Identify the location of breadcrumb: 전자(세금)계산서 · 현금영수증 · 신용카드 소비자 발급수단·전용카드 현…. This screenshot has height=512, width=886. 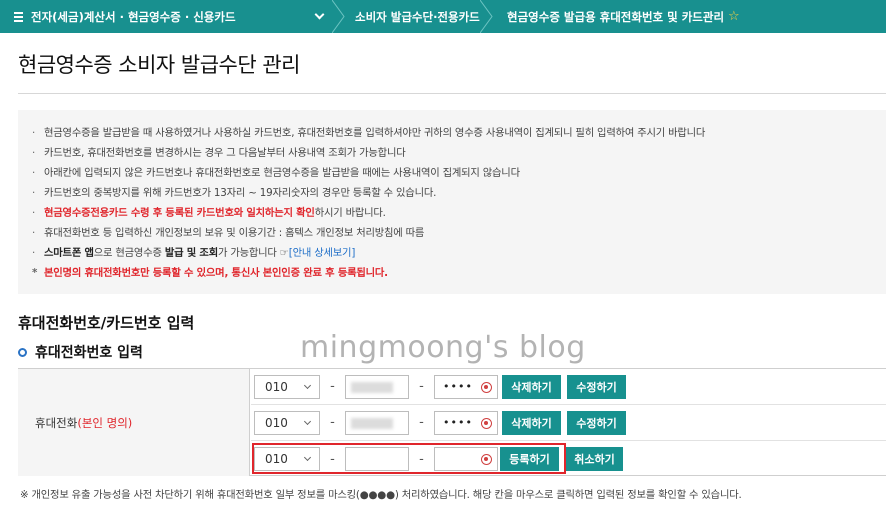
(443, 16).